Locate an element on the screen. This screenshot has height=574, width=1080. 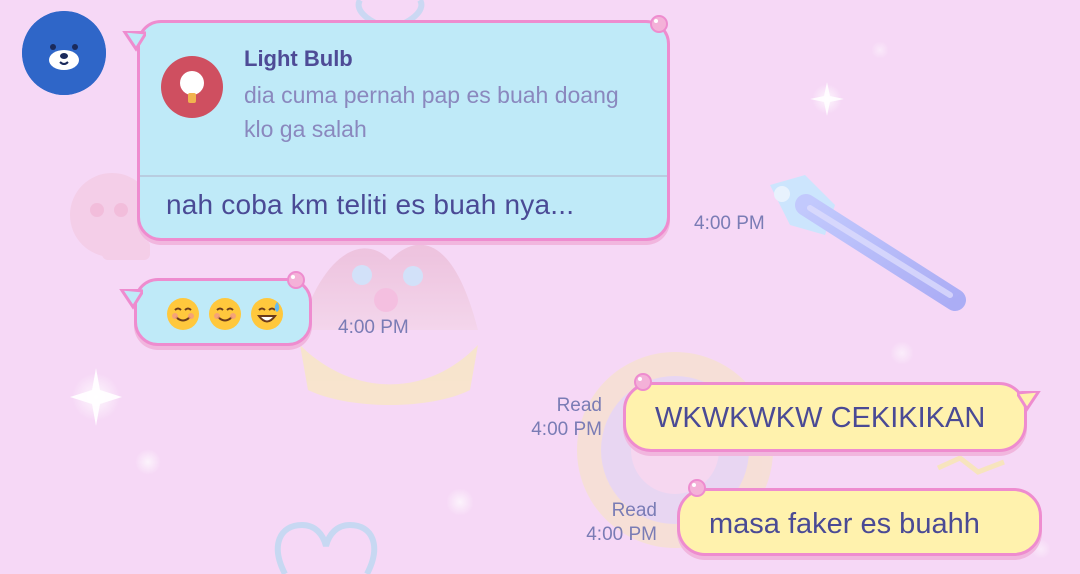
grinning-sweat-emoji-icon is located at coordinates (267, 314).